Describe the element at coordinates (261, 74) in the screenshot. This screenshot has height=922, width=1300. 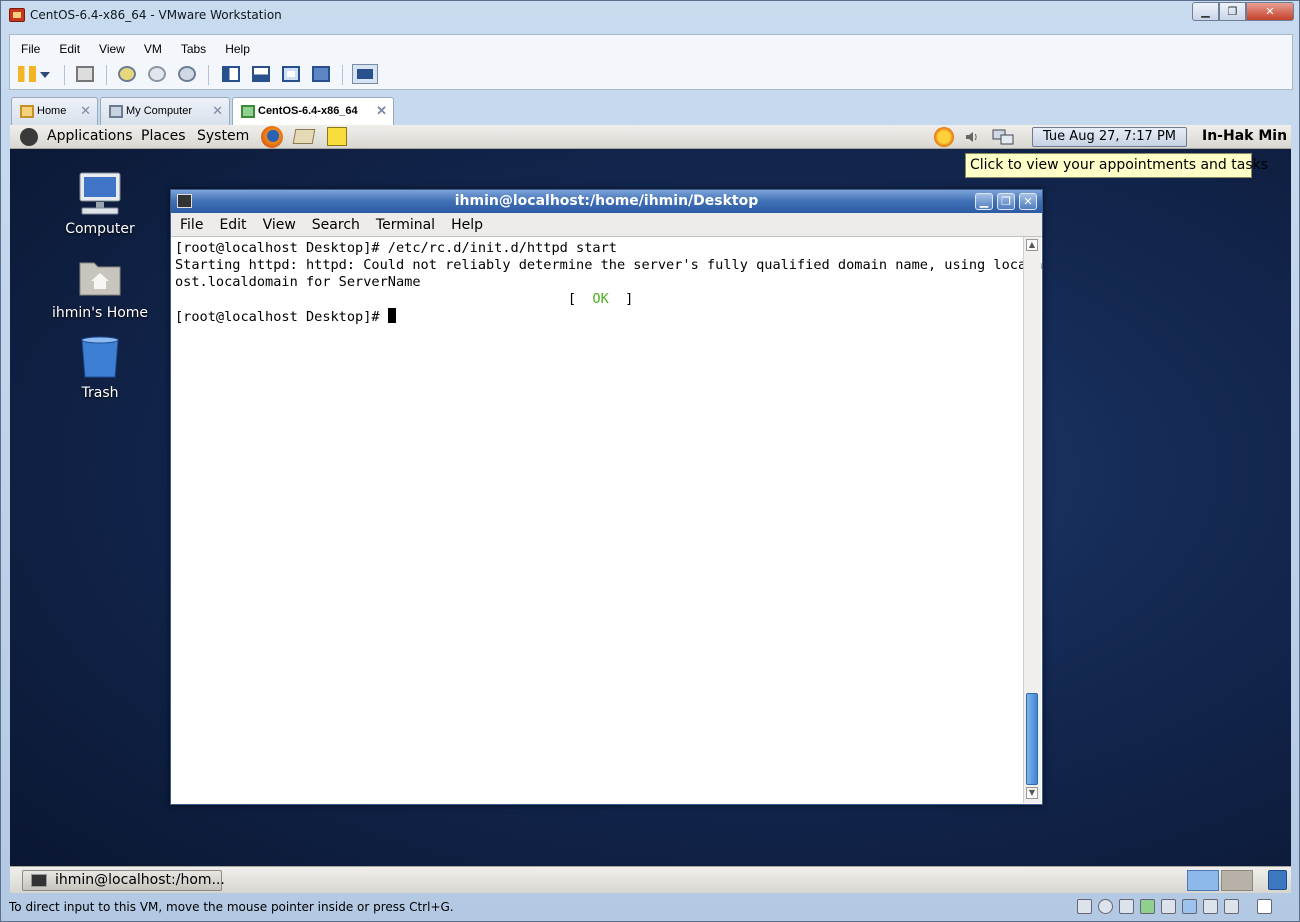
I see `quick-switch-icon` at that location.